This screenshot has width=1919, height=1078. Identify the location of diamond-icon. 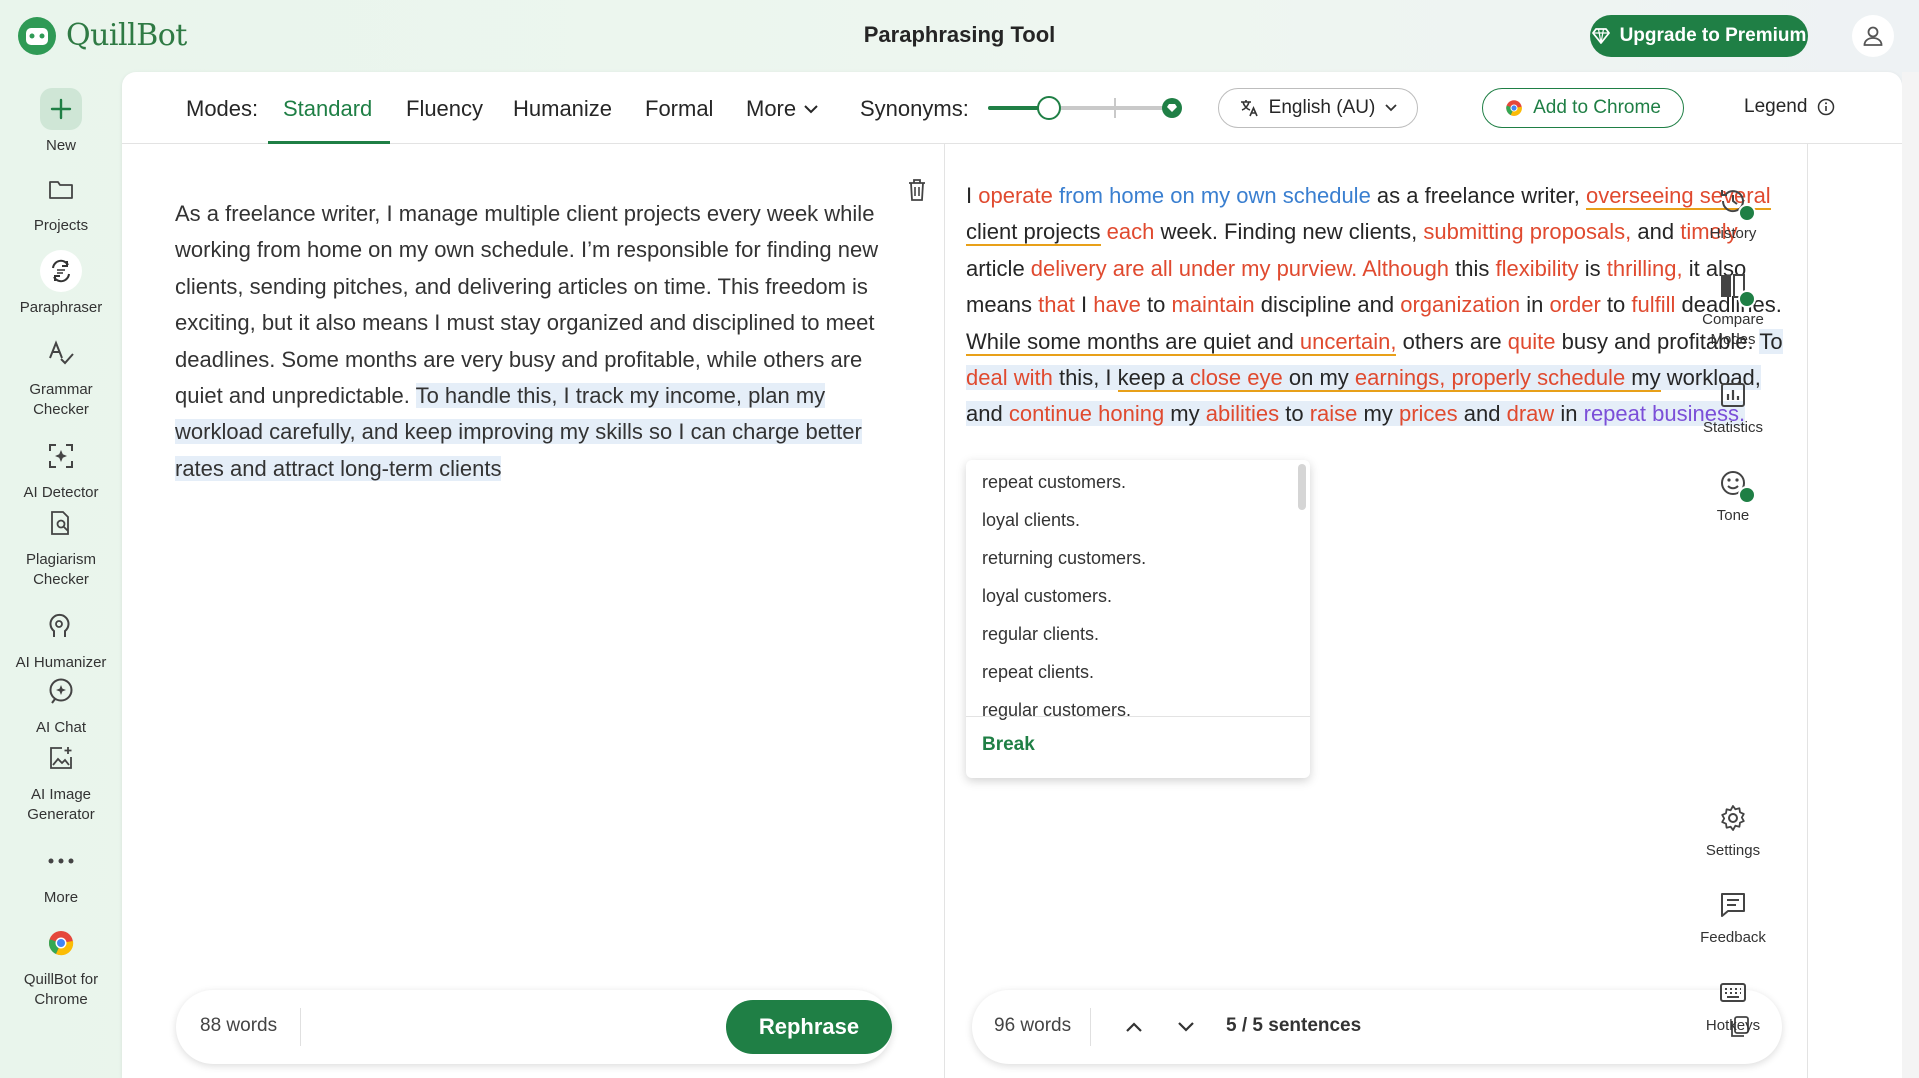
(1600, 36).